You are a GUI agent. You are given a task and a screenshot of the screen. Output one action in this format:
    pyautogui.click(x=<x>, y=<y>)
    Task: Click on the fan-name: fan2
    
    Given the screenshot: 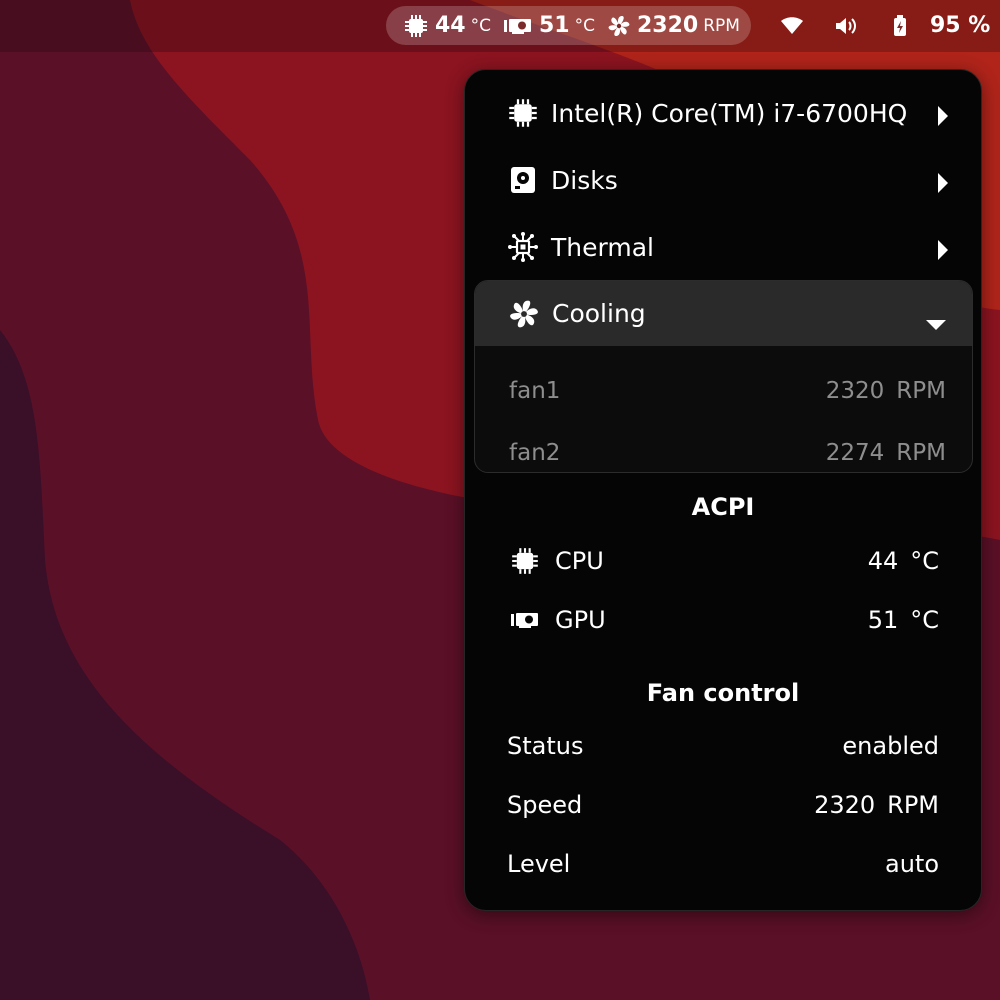 What is the action you would take?
    pyautogui.click(x=535, y=453)
    